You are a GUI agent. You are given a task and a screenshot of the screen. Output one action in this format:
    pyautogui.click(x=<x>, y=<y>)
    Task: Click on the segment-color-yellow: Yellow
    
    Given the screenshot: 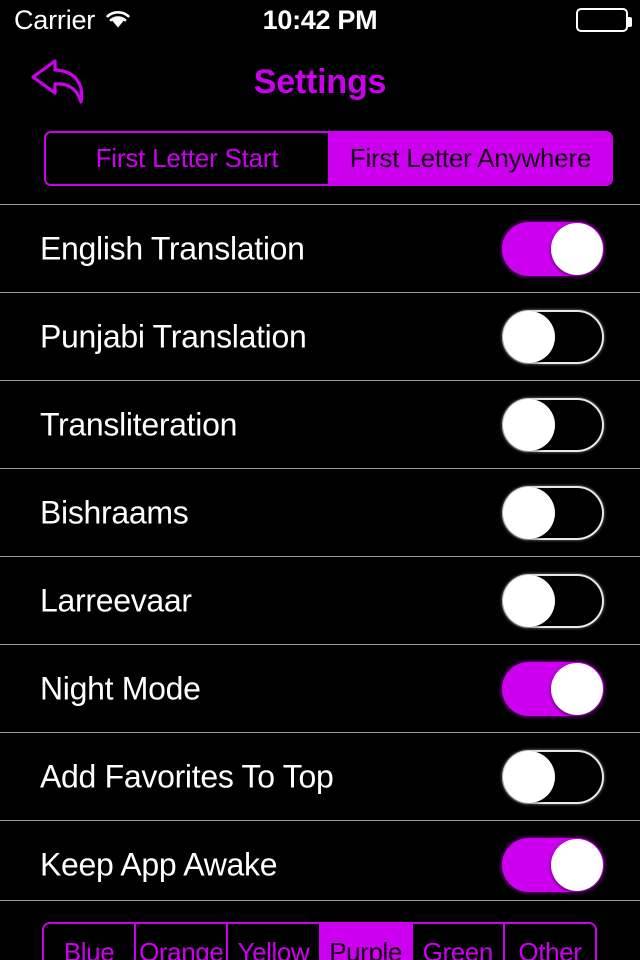 What is the action you would take?
    pyautogui.click(x=274, y=942)
    